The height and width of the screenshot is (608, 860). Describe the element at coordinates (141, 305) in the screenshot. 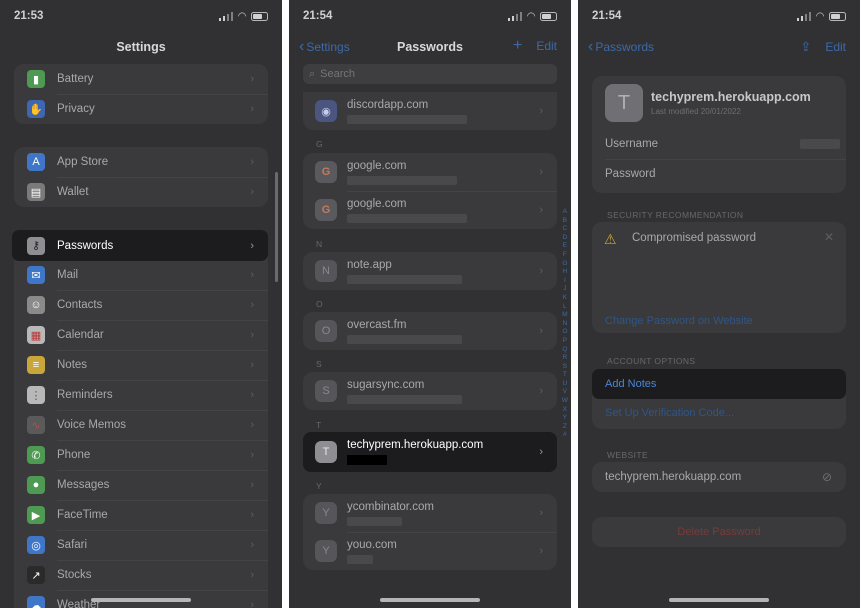

I see `settings-item-contacts: ☺ Contacts ›` at that location.